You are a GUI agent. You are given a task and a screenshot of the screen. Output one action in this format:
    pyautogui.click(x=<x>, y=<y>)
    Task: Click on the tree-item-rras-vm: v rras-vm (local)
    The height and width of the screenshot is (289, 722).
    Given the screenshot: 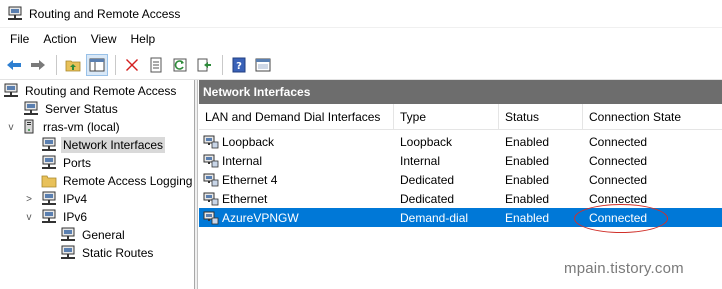 What is the action you would take?
    pyautogui.click(x=63, y=127)
    